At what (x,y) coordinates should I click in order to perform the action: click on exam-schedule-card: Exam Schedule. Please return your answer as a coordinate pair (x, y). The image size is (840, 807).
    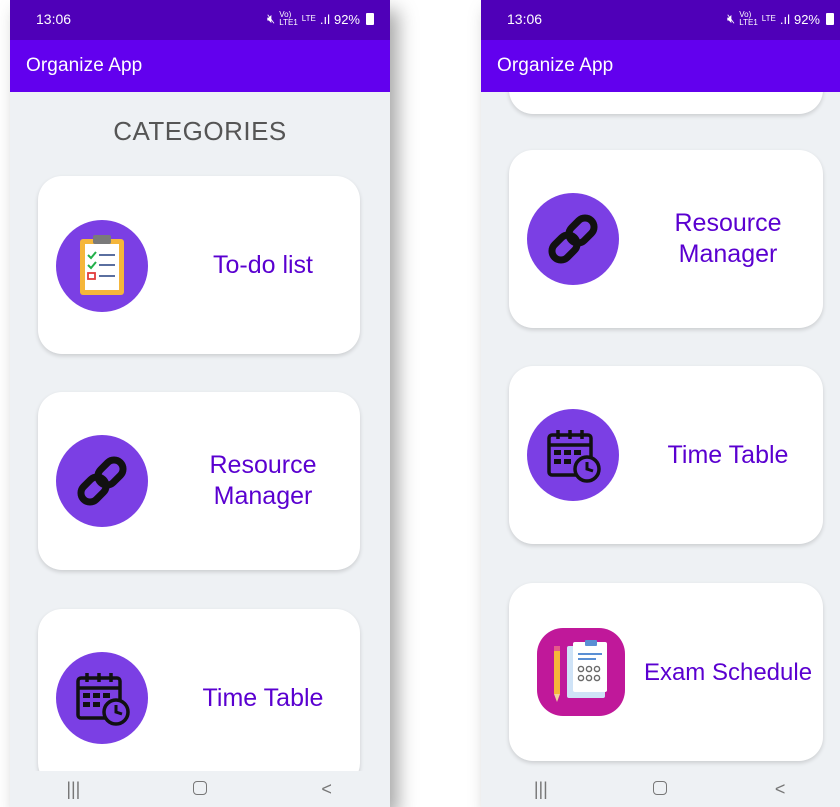
    Looking at the image, I should click on (666, 672).